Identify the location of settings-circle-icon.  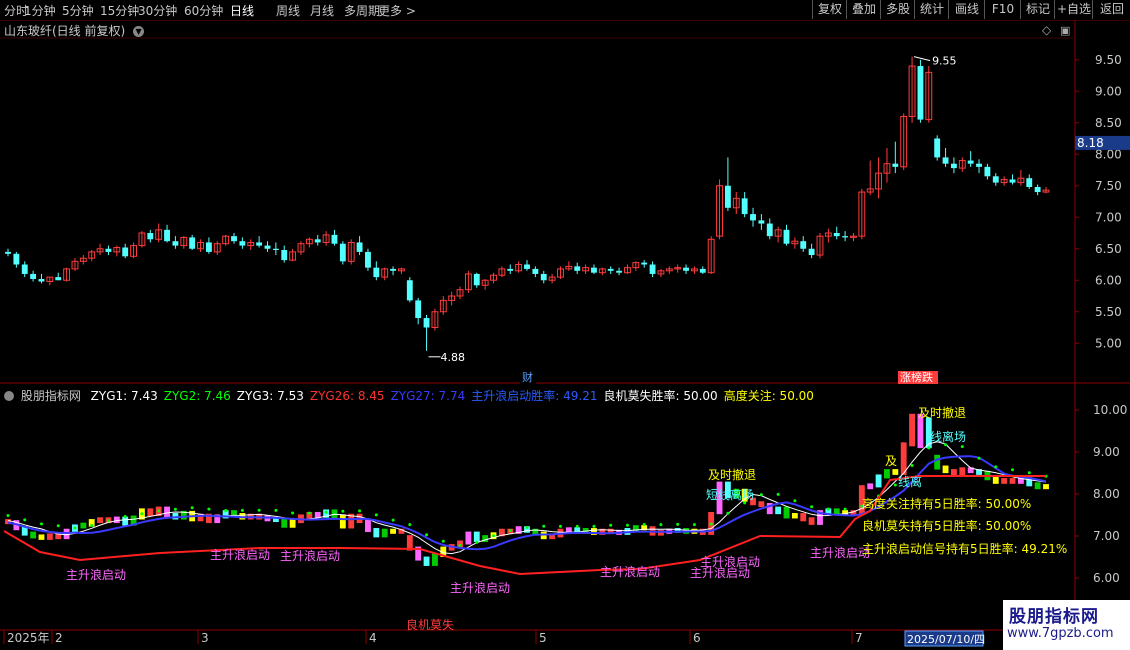
(9, 396).